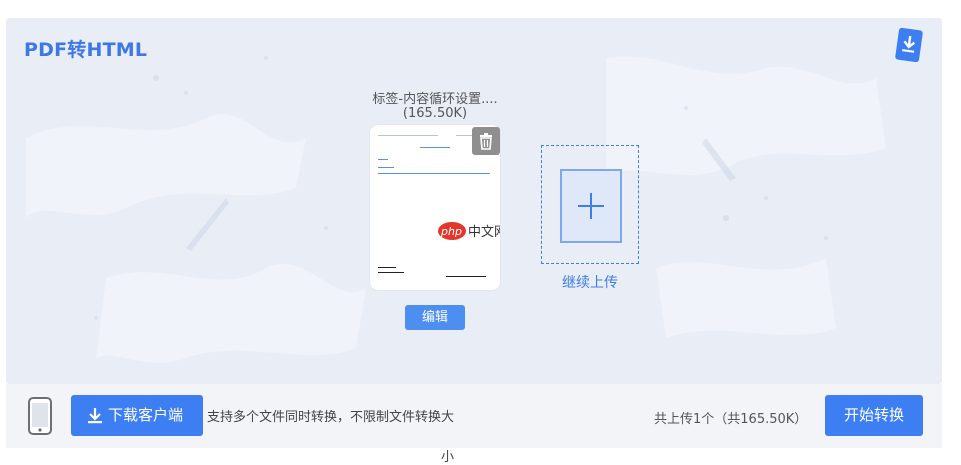 The height and width of the screenshot is (465, 961). Describe the element at coordinates (40, 416) in the screenshot. I see `mobile-phone-icon` at that location.